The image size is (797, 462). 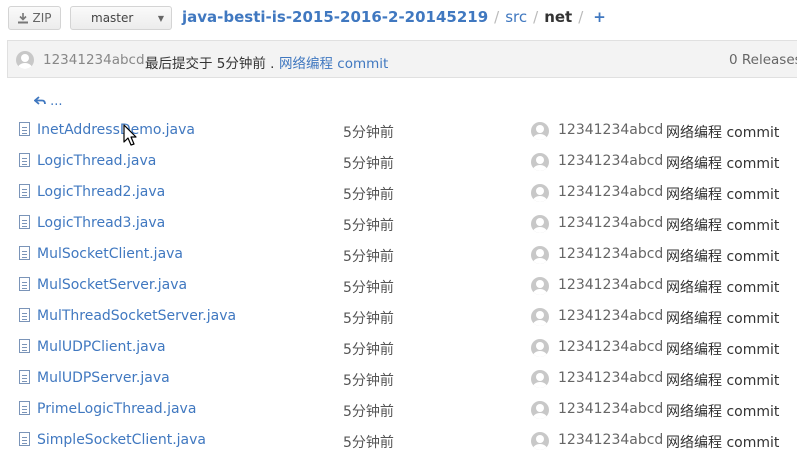 What do you see at coordinates (763, 60) in the screenshot?
I see `releases-link: 0 Releases` at bounding box center [763, 60].